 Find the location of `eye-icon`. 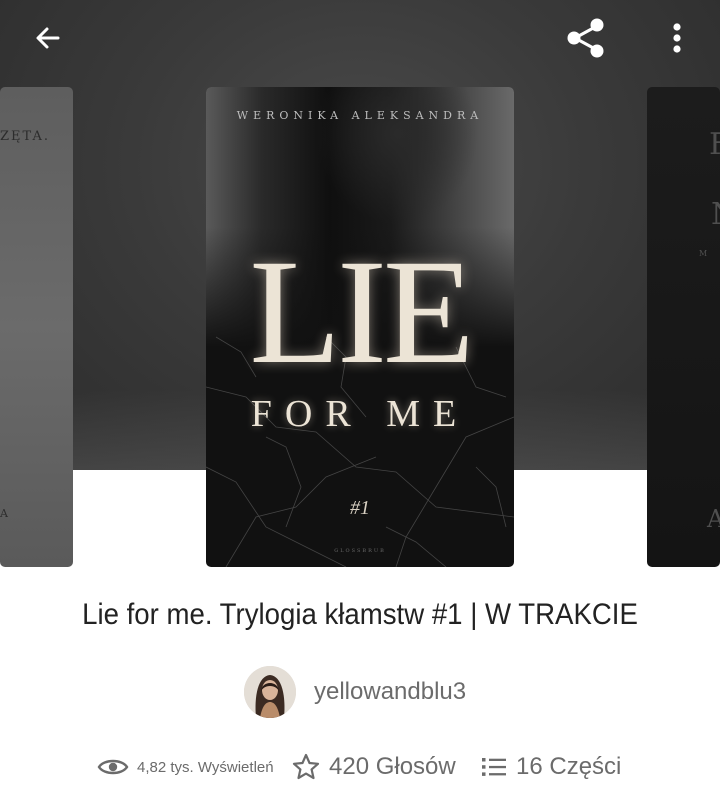

eye-icon is located at coordinates (113, 767).